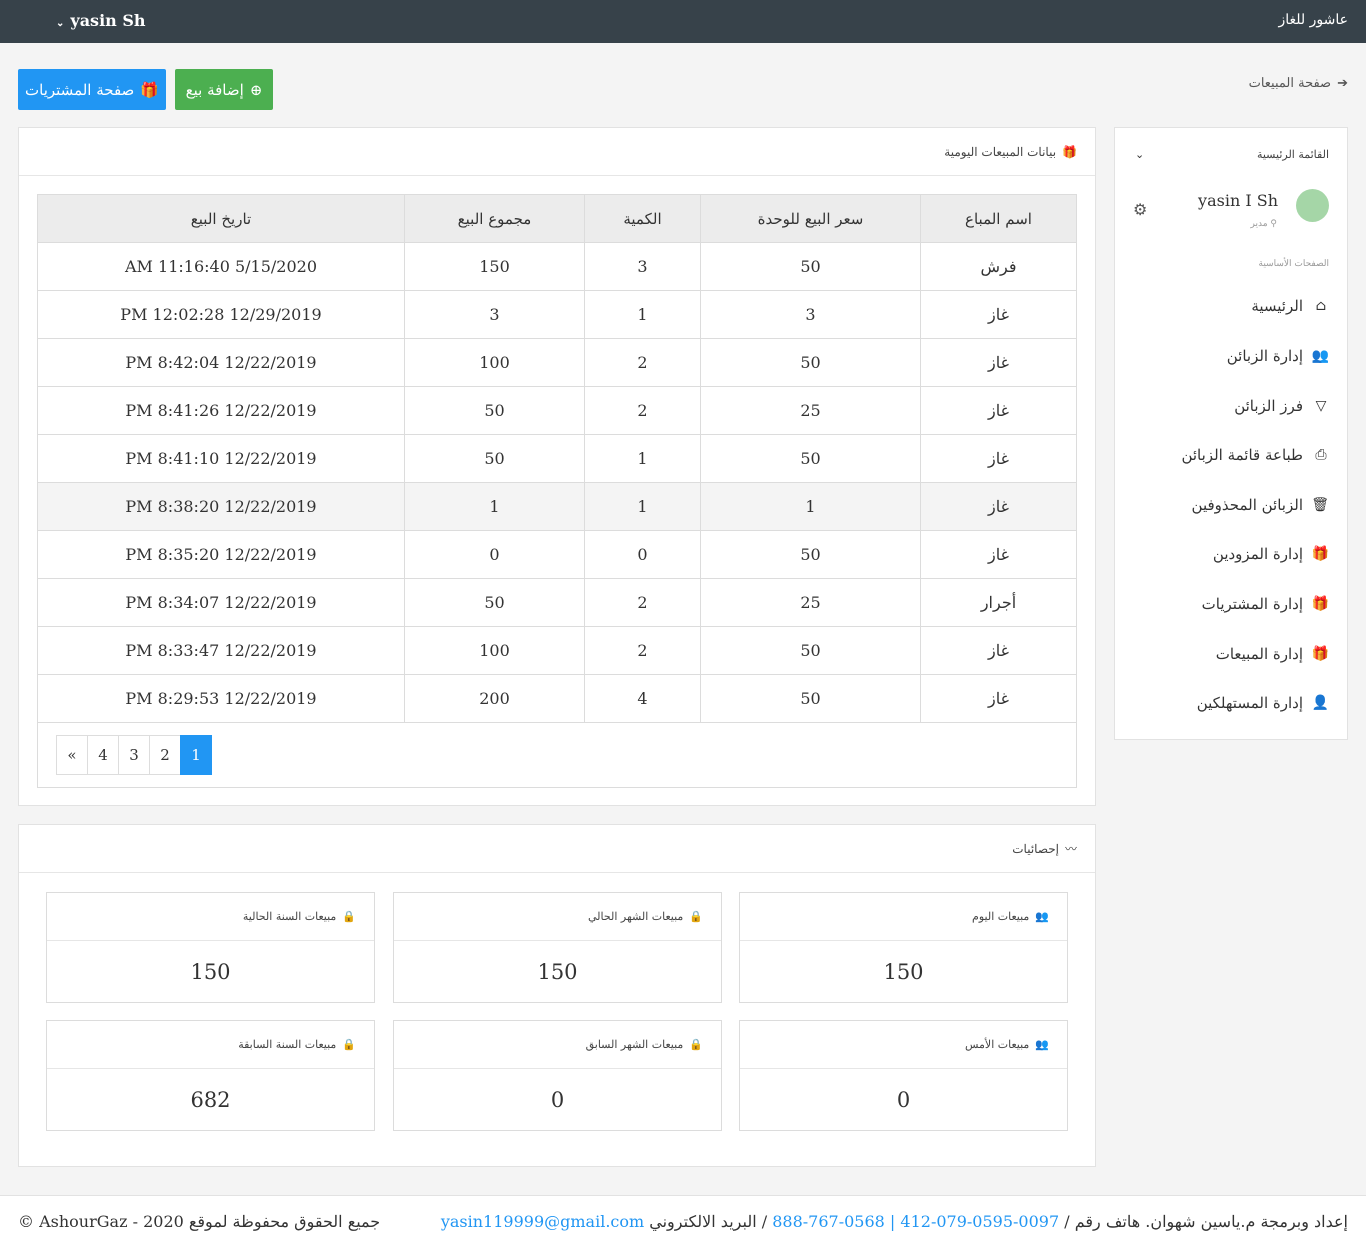 The image size is (1366, 1248). I want to click on sidebar-item-deleted-customers: 🗑 الزبائن المحذوفين, so click(1229, 505).